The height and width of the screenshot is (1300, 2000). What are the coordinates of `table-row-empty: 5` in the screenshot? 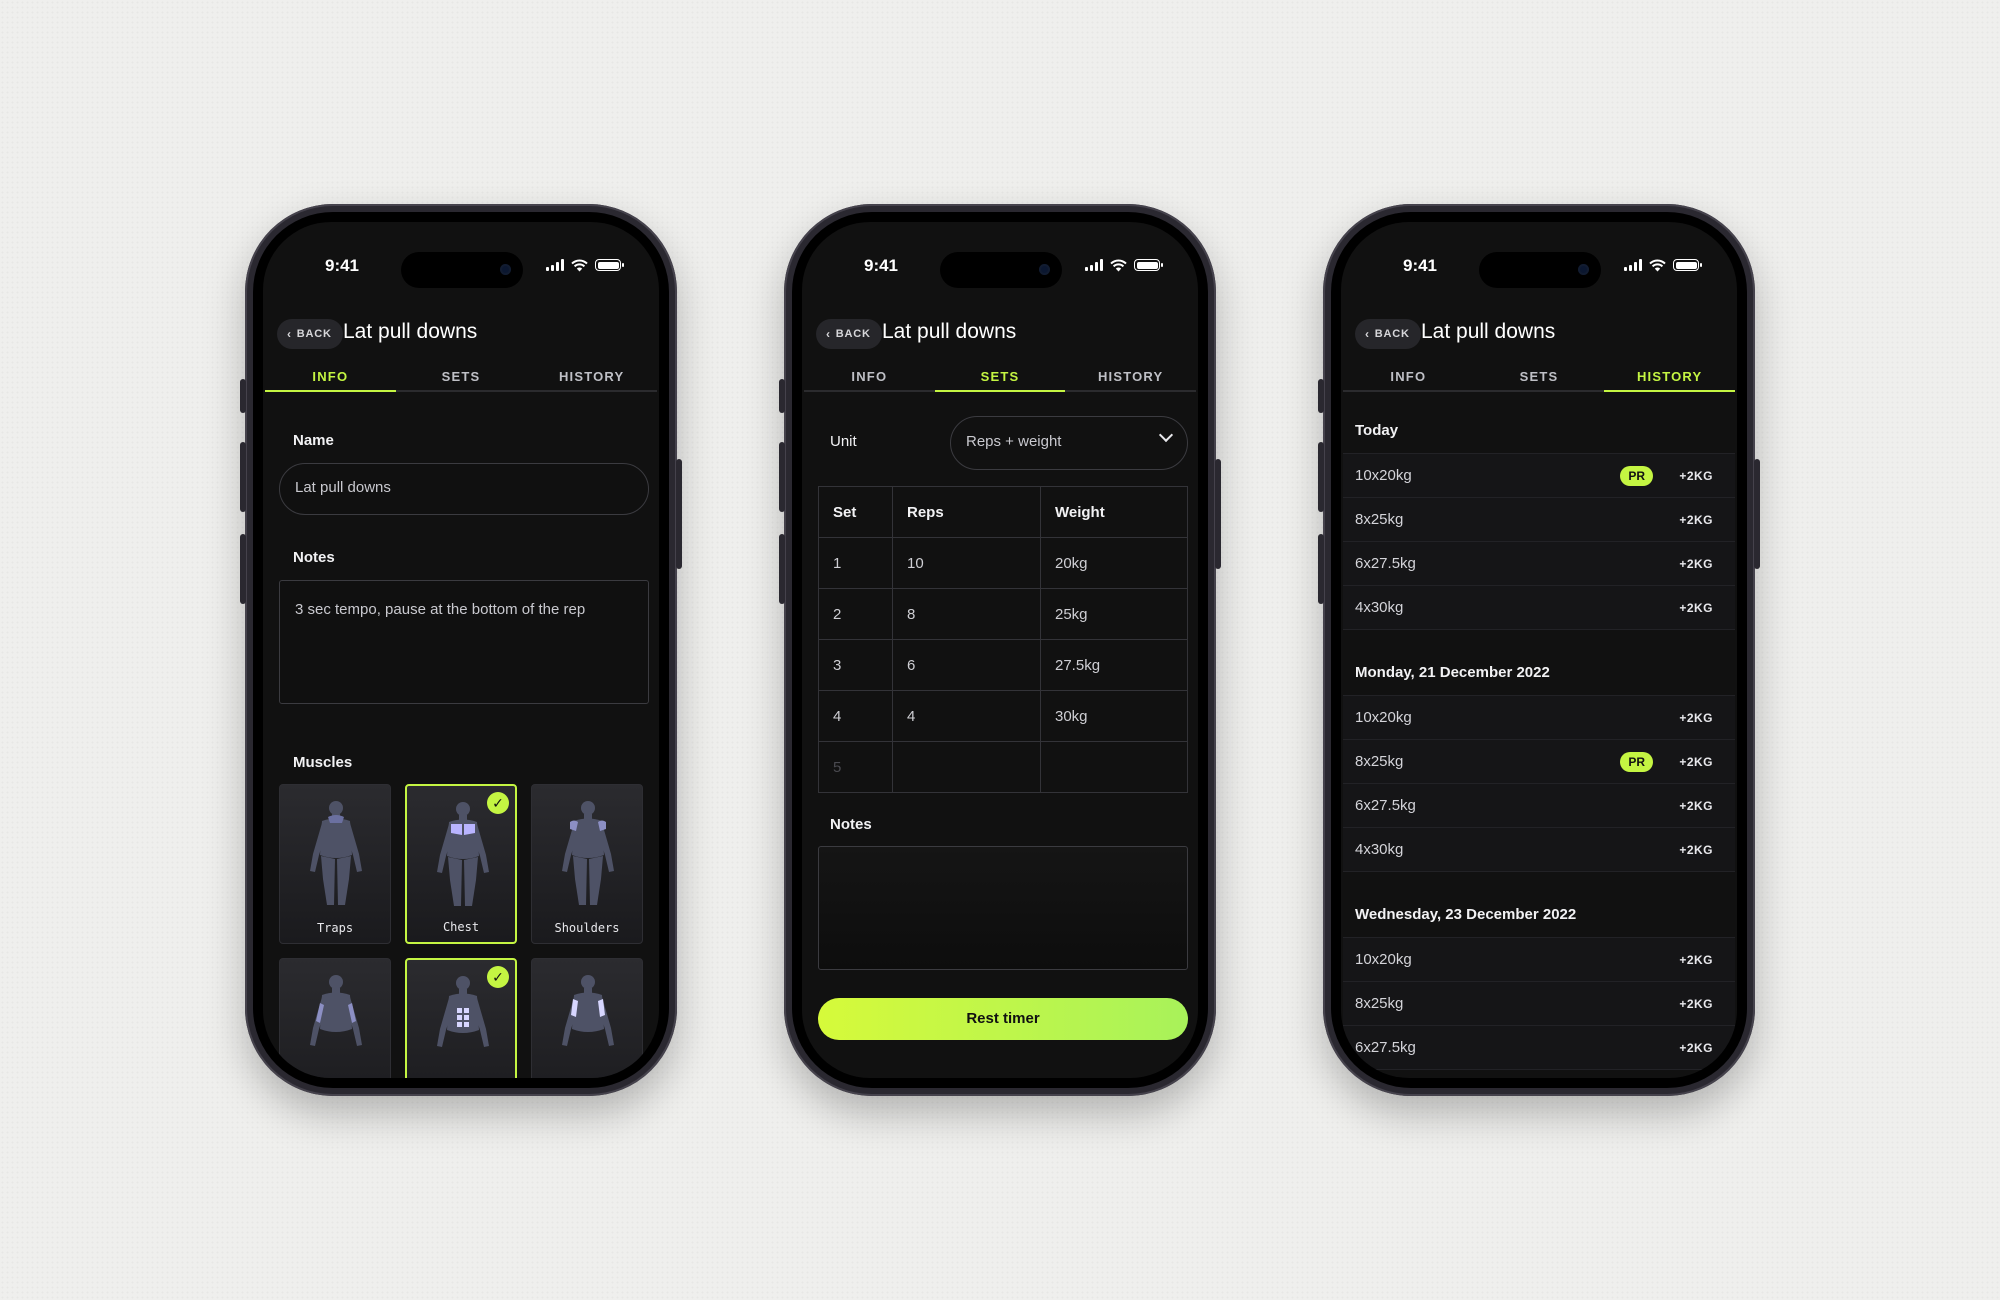 It's located at (1003, 767).